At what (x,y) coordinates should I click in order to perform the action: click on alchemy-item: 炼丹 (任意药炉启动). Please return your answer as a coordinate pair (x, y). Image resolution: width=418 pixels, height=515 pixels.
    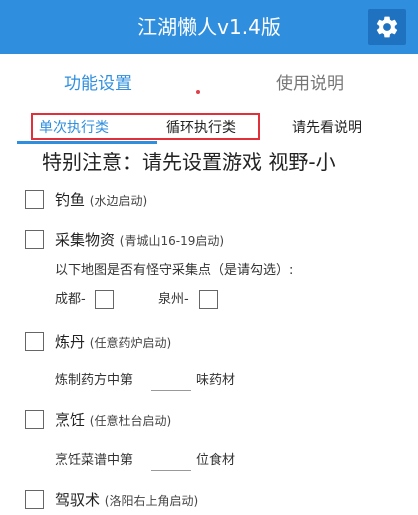
    Looking at the image, I should click on (113, 342).